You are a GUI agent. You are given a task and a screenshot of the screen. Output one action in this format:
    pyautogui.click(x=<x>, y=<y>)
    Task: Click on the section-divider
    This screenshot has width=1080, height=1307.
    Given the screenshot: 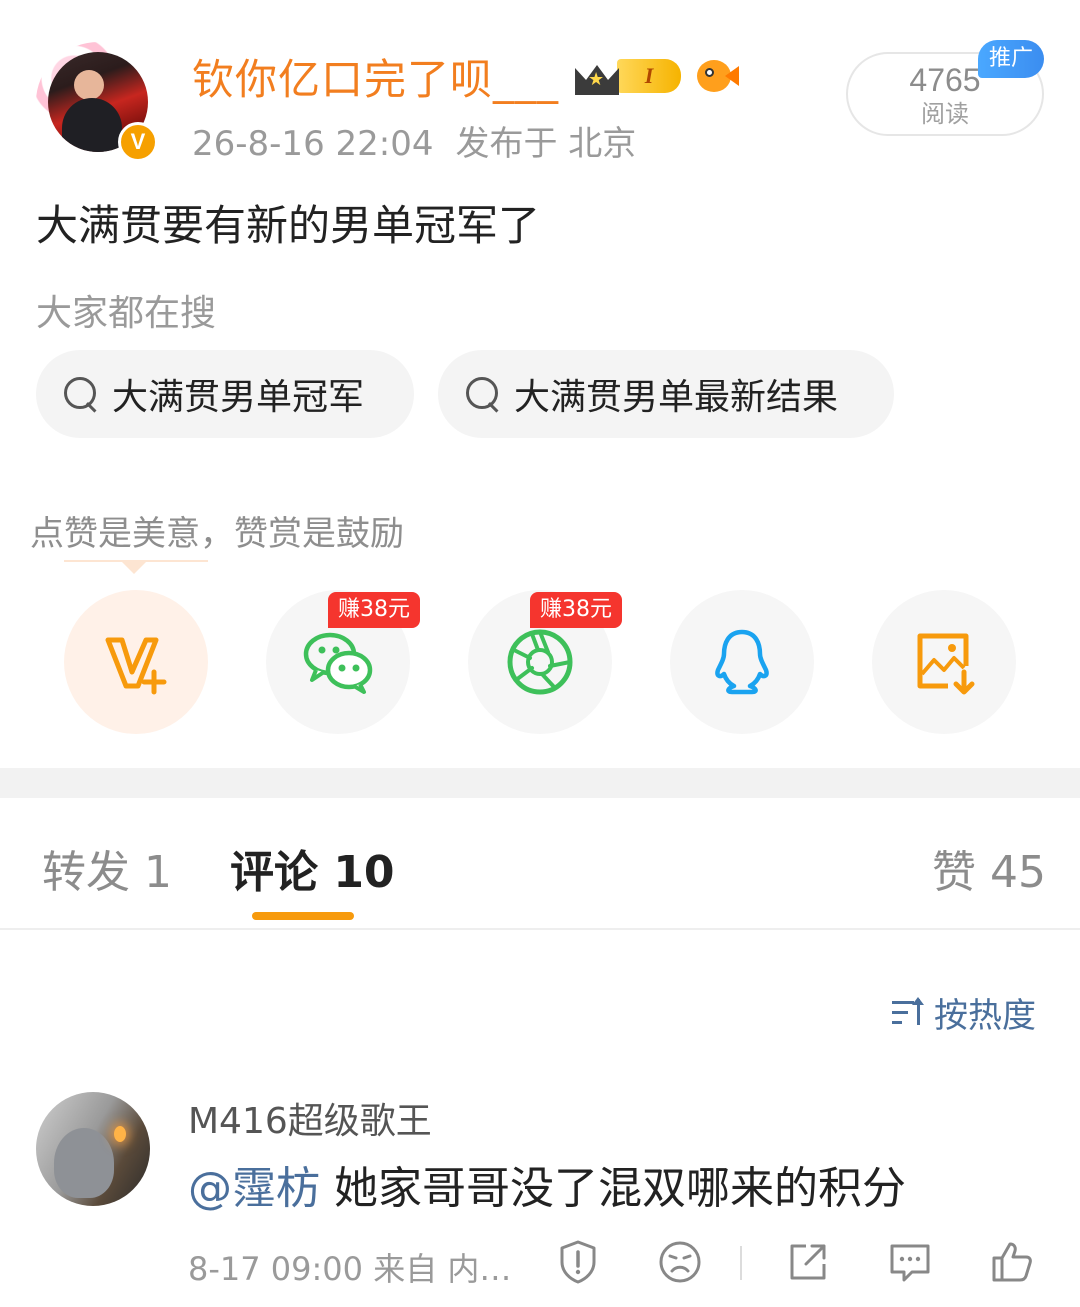 What is the action you would take?
    pyautogui.click(x=540, y=783)
    